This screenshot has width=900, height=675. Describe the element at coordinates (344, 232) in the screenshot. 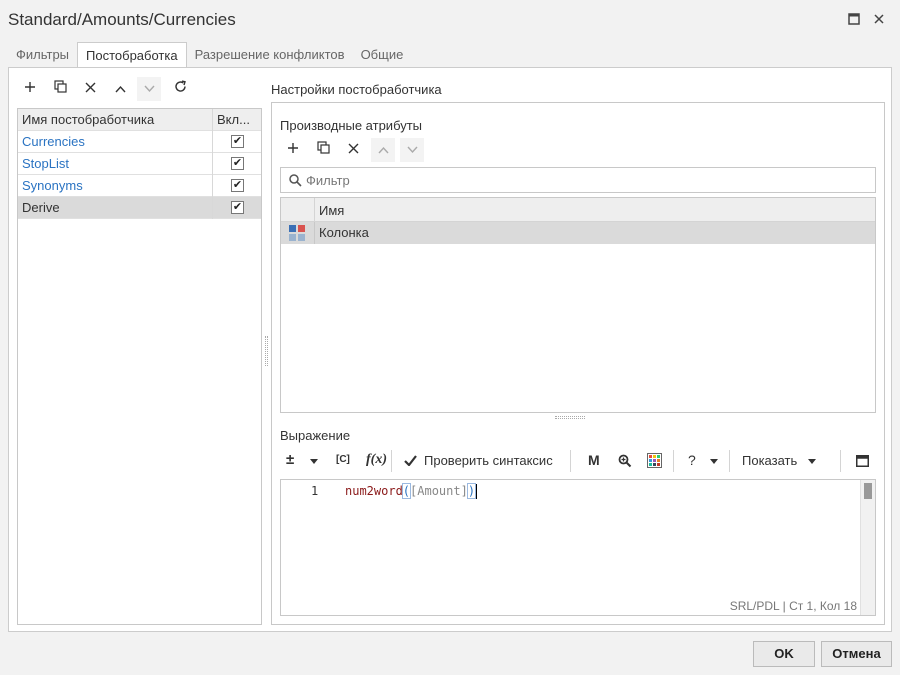

I see `attribute-name: Колонка` at that location.